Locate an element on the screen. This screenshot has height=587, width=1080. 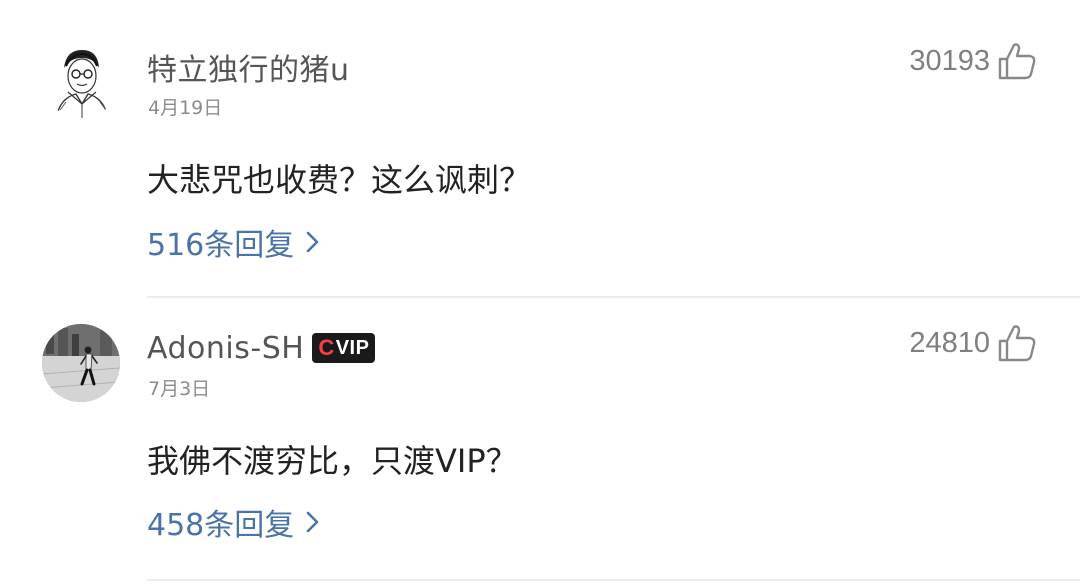
like-button: 24810 is located at coordinates (973, 343).